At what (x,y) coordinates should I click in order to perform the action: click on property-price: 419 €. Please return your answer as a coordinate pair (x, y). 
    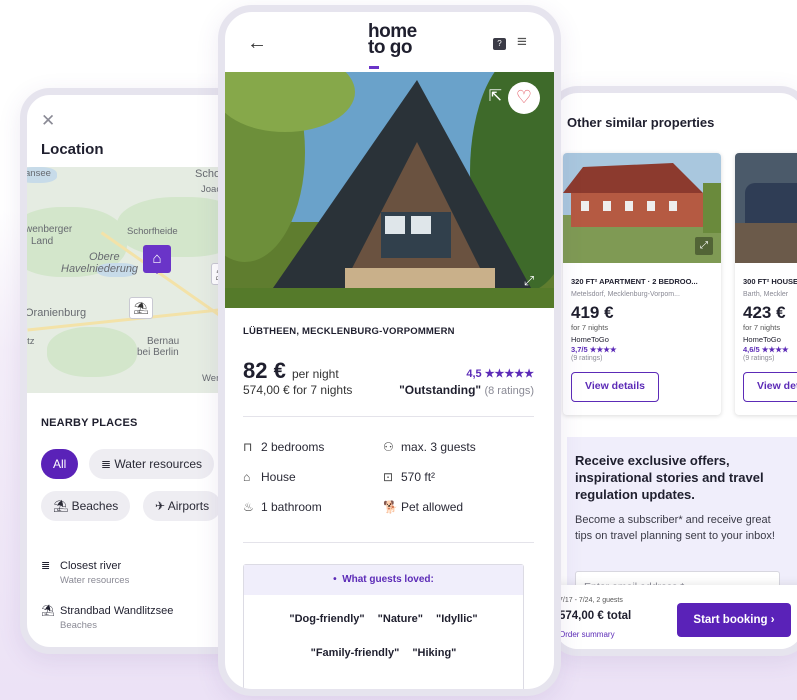
    Looking at the image, I should click on (592, 312).